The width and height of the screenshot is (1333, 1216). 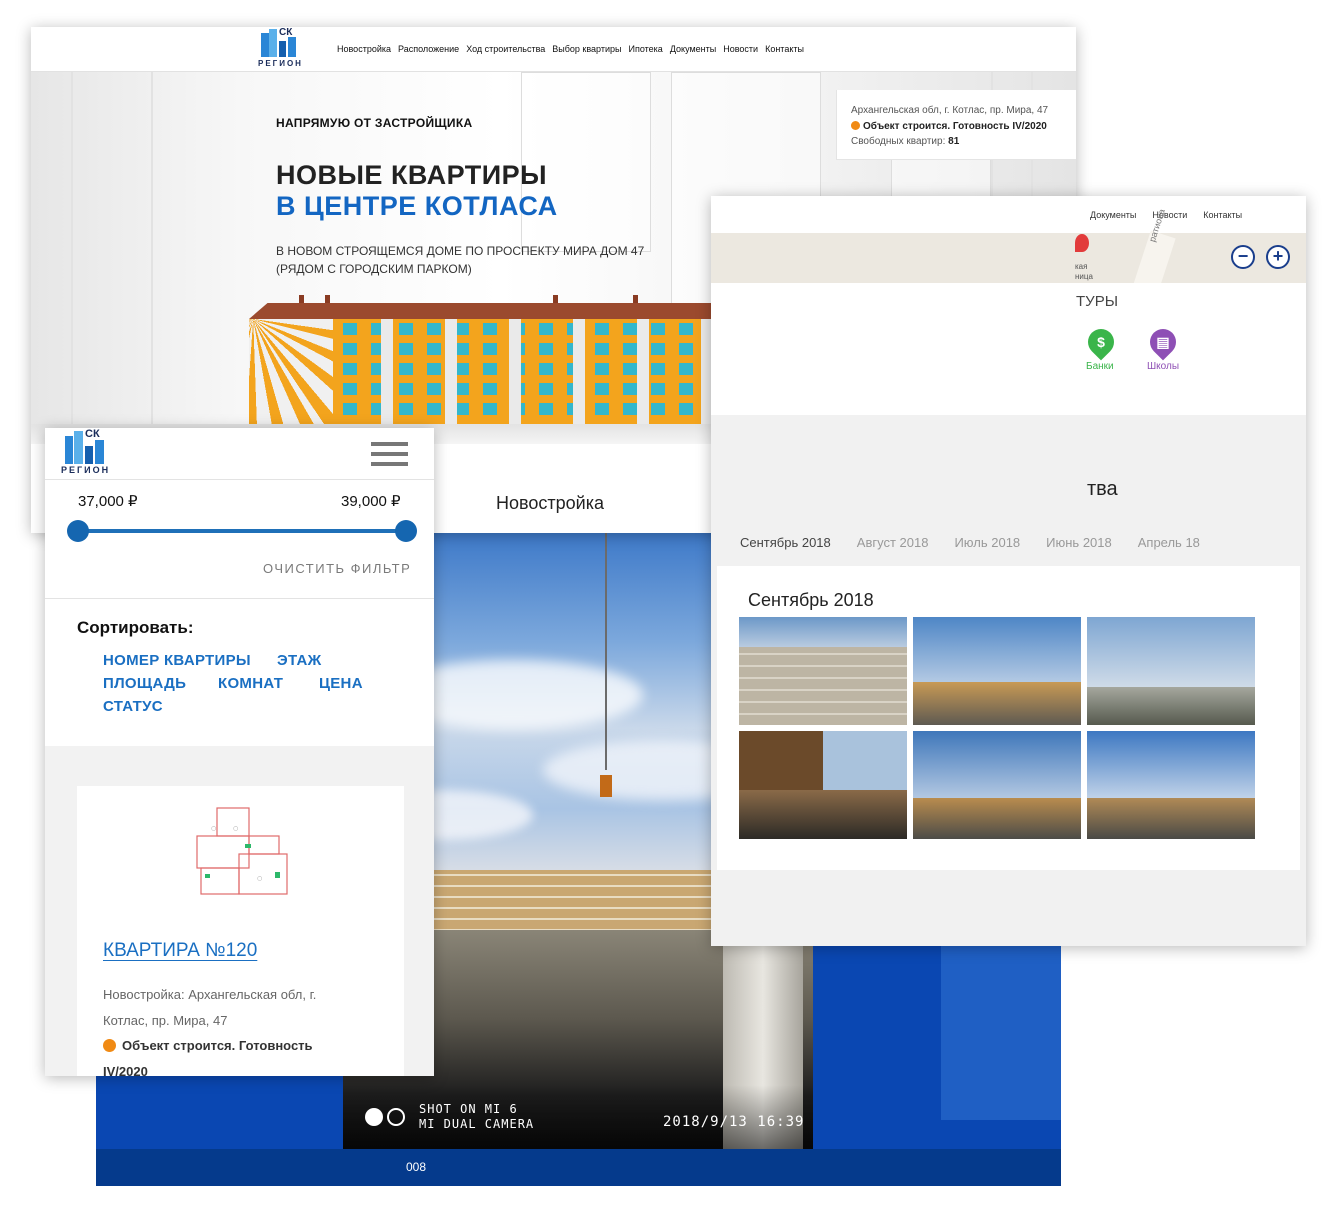 What do you see at coordinates (208, 1045) in the screenshot?
I see `flat-status-line-1: Объект строится. Готовность` at bounding box center [208, 1045].